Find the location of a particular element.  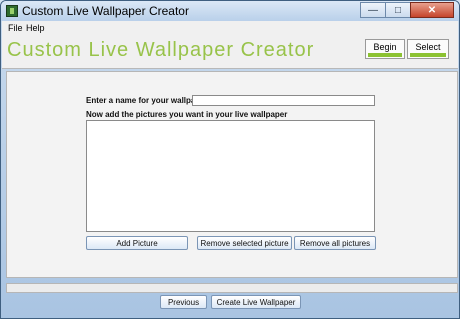

step-begin-progress-bar is located at coordinates (385, 55).